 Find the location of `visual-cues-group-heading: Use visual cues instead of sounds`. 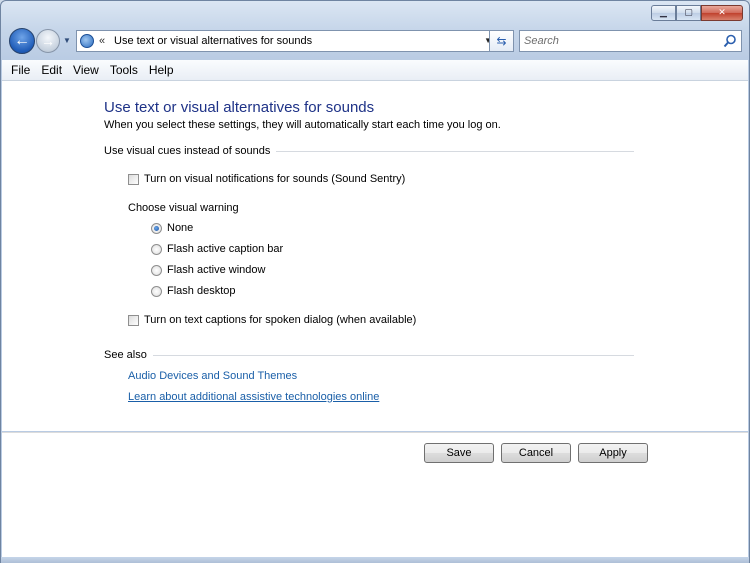

visual-cues-group-heading: Use visual cues instead of sounds is located at coordinates (369, 151).